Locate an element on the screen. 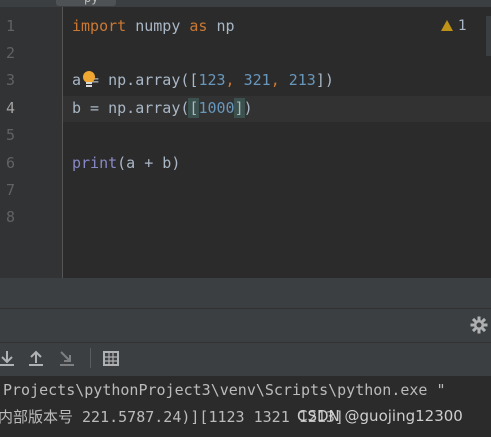 This screenshot has height=437, width=491. keyword-as: as is located at coordinates (198, 26).